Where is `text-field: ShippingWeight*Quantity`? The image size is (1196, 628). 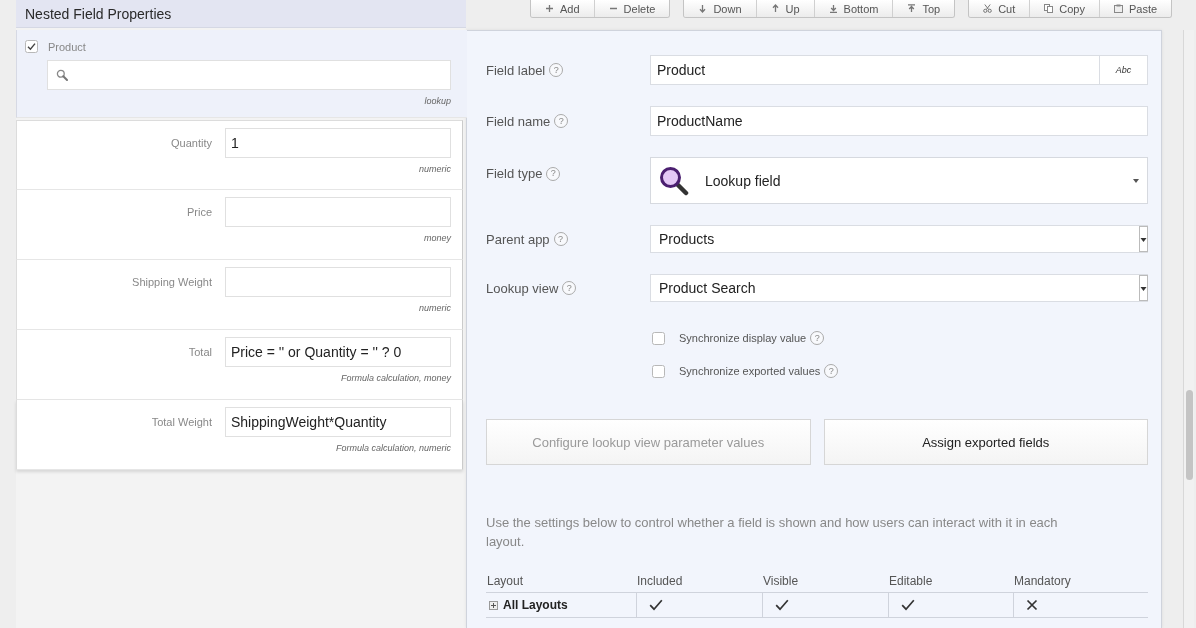 text-field: ShippingWeight*Quantity is located at coordinates (338, 422).